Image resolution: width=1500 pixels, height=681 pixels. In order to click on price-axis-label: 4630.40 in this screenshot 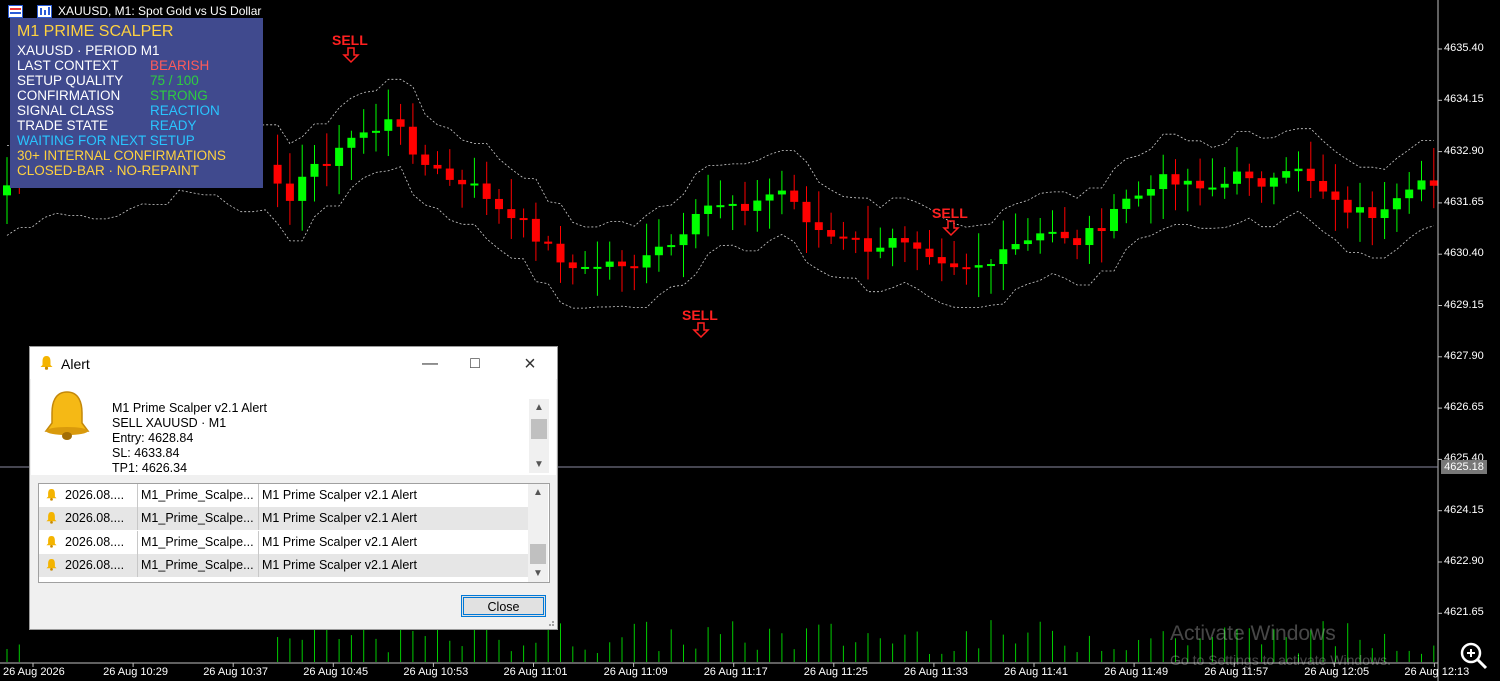, I will do `click(1464, 253)`.